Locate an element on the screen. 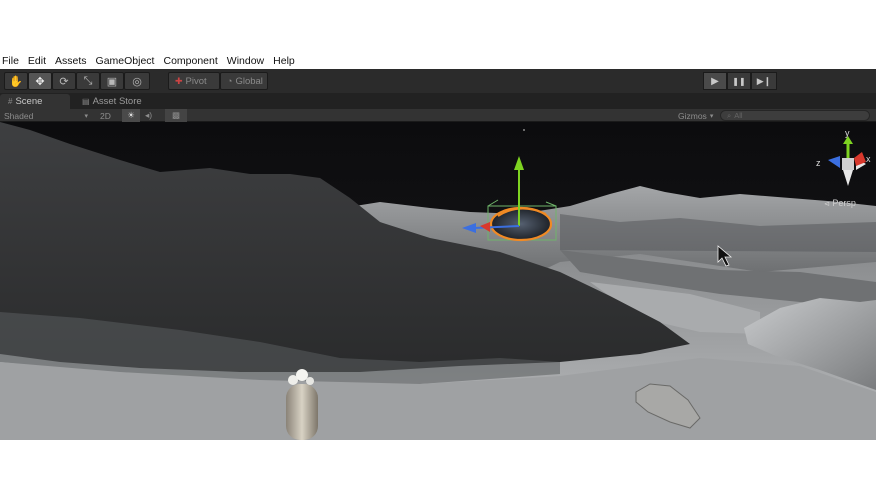 The image size is (876, 492). pause-icon: ❚❚ is located at coordinates (739, 81).